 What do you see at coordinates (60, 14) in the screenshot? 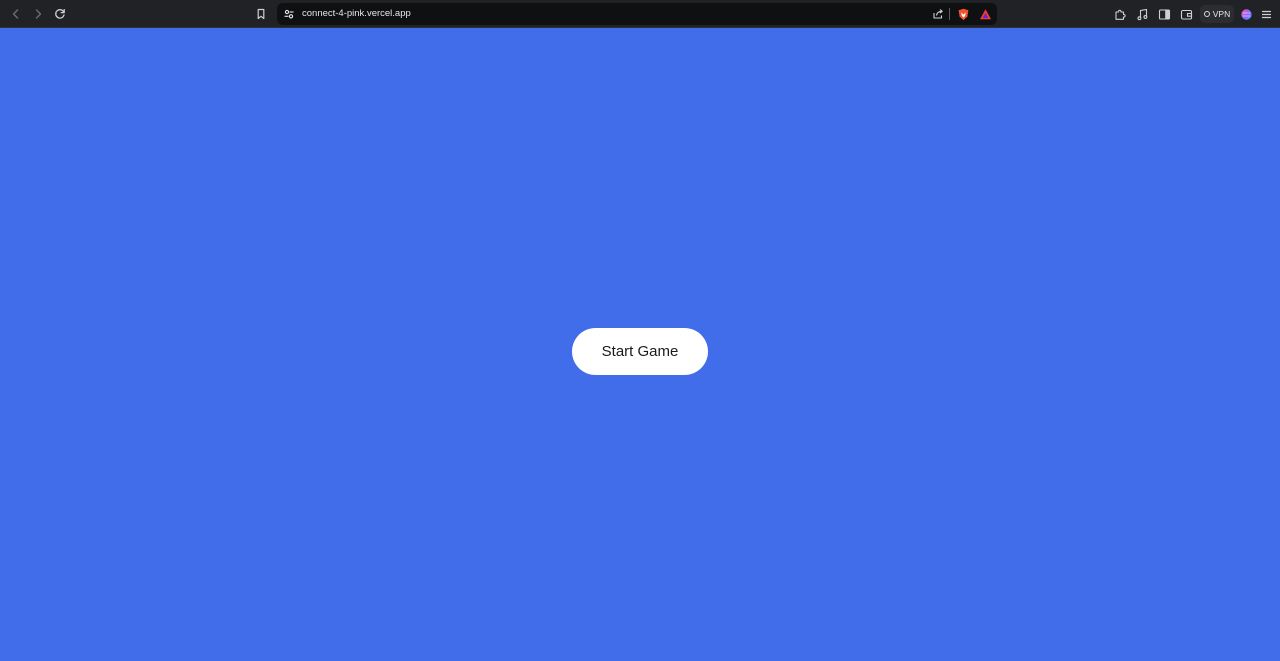
I see `reload-icon` at bounding box center [60, 14].